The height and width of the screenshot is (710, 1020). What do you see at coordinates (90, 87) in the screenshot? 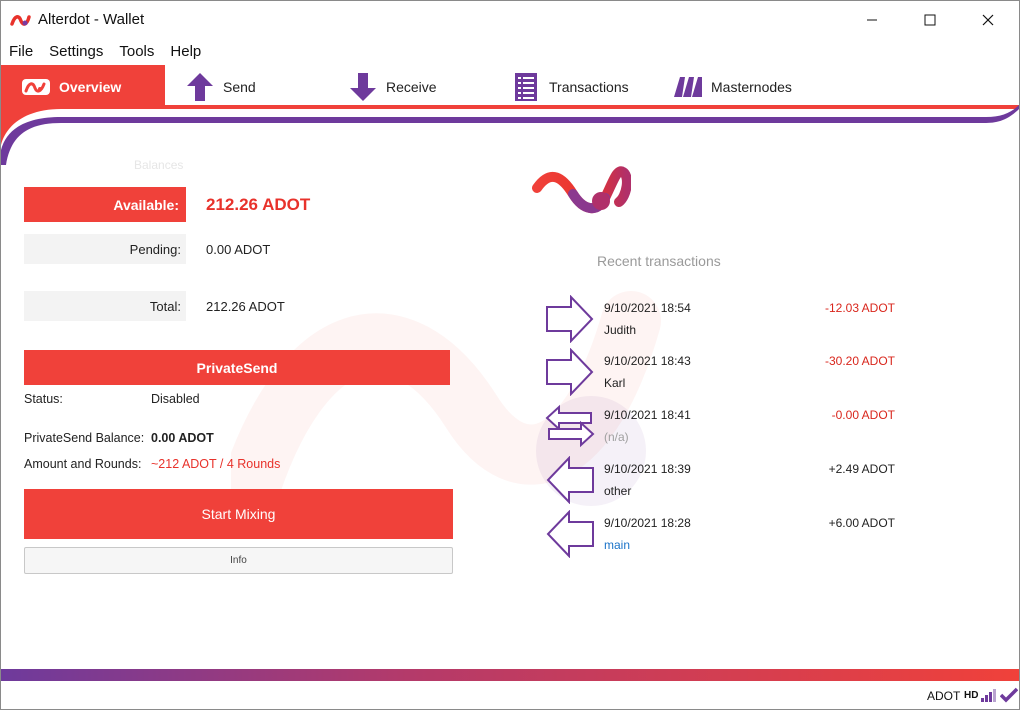
I see `tab-overview-label: Overview` at bounding box center [90, 87].